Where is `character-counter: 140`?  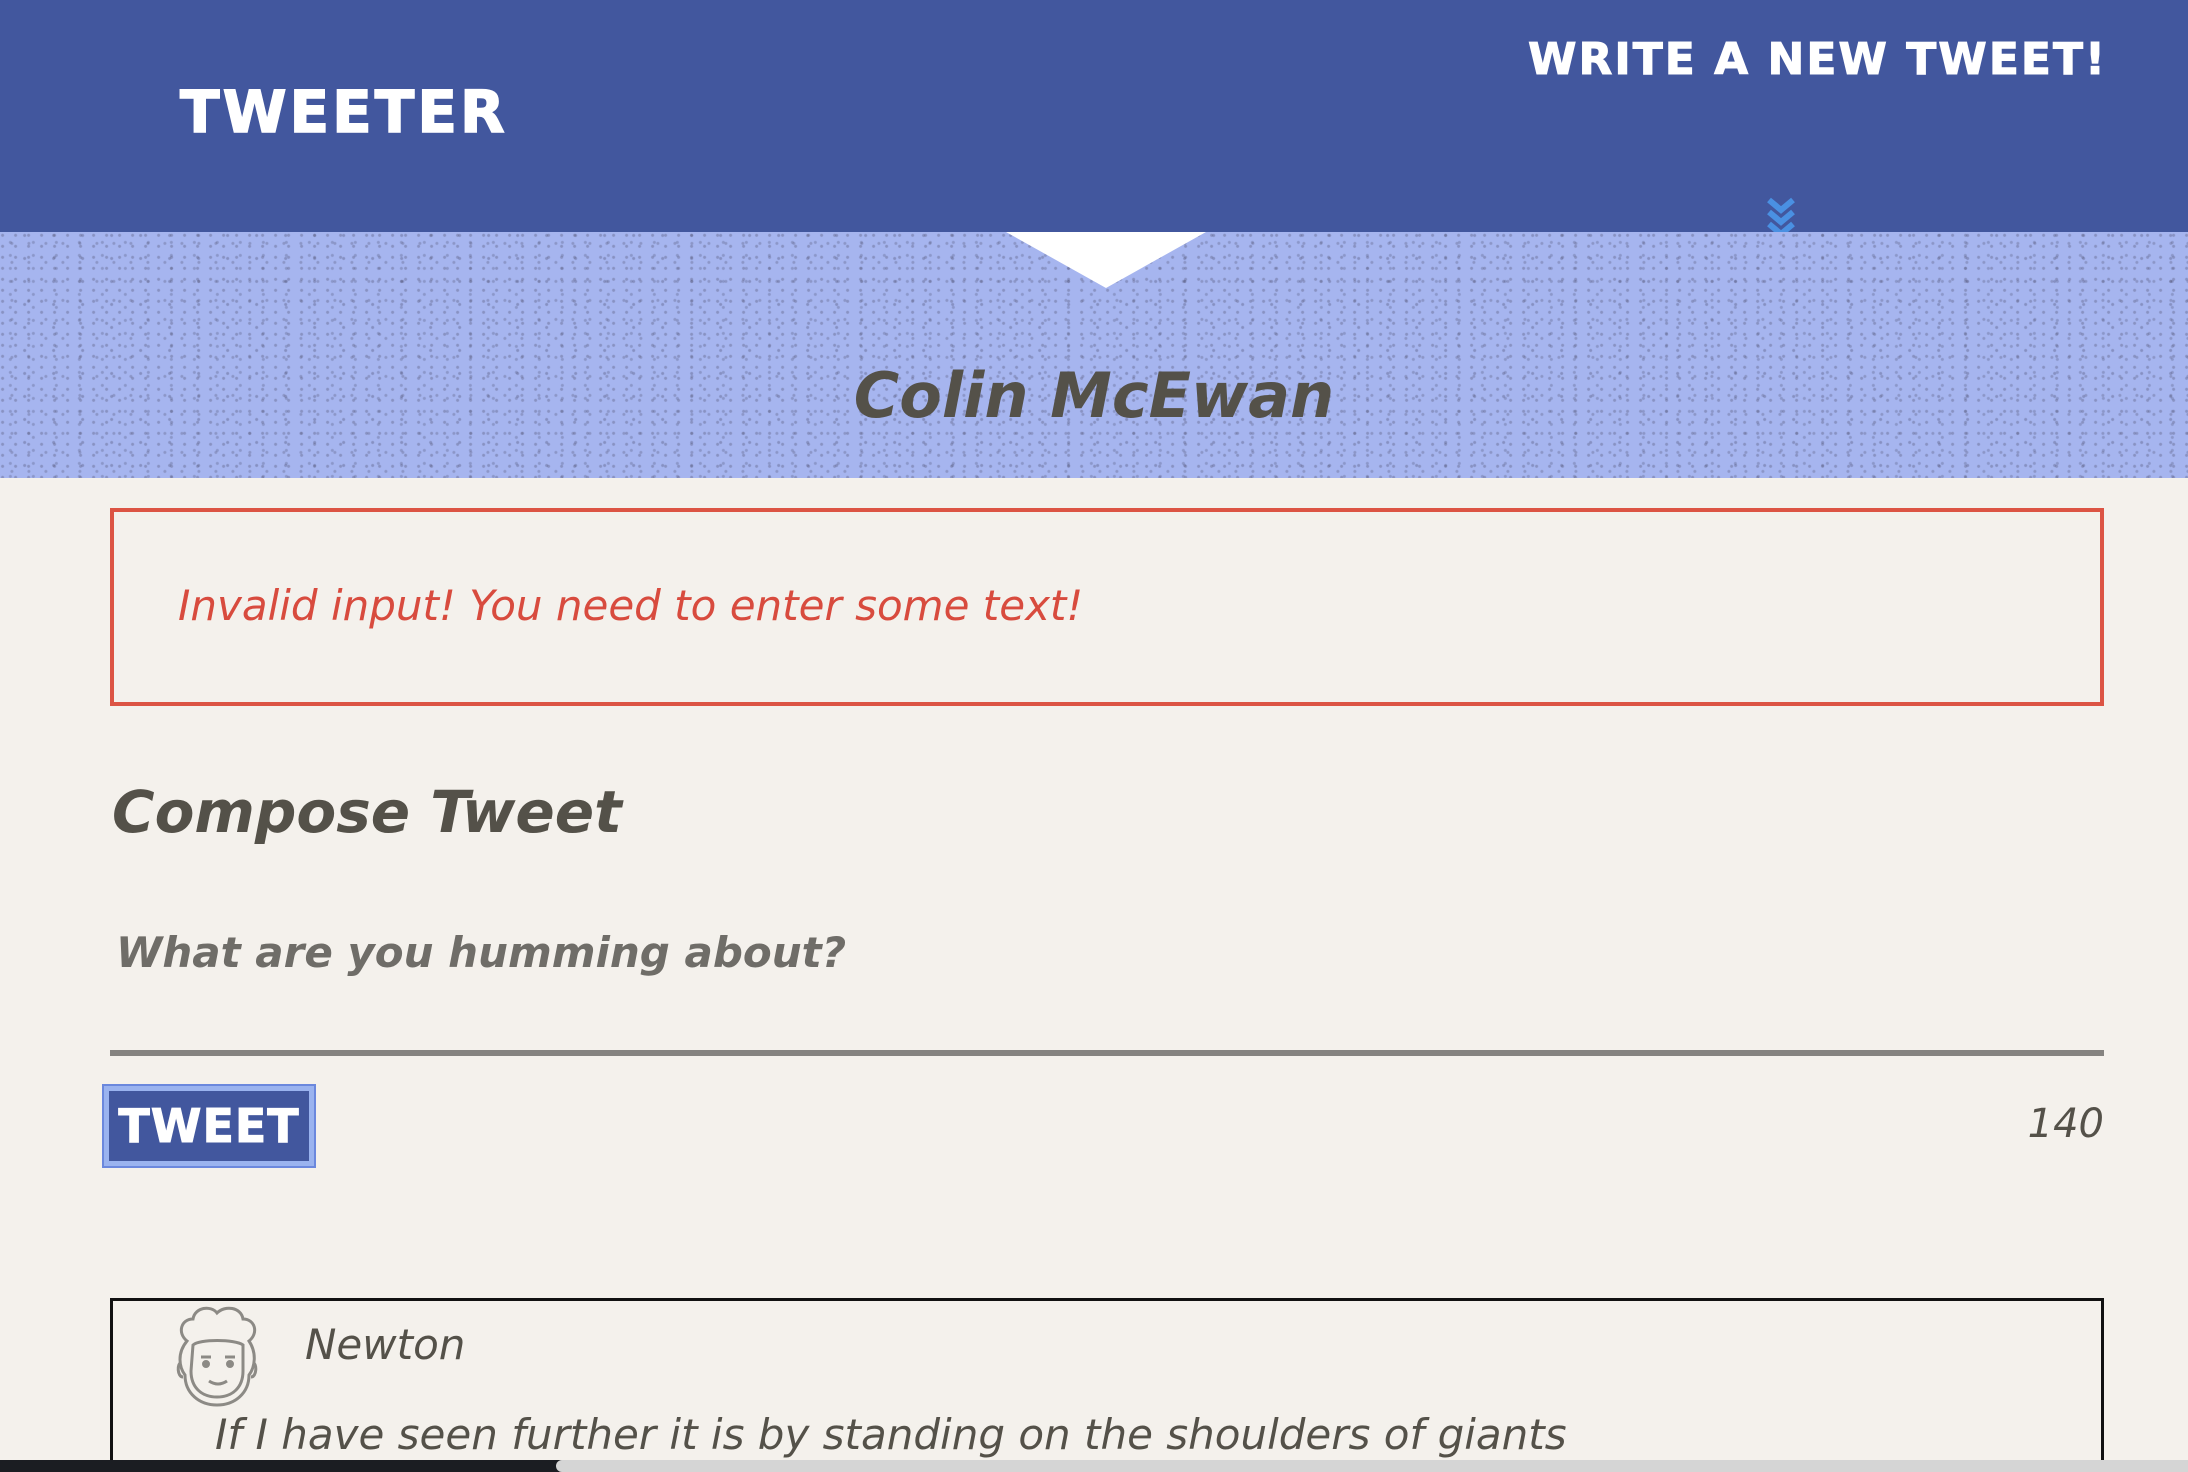
character-counter: 140 is located at coordinates (2065, 1124).